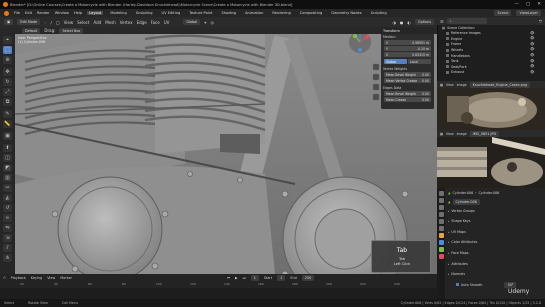  I want to click on annotate-tool-icon: ✎, so click(7, 114).